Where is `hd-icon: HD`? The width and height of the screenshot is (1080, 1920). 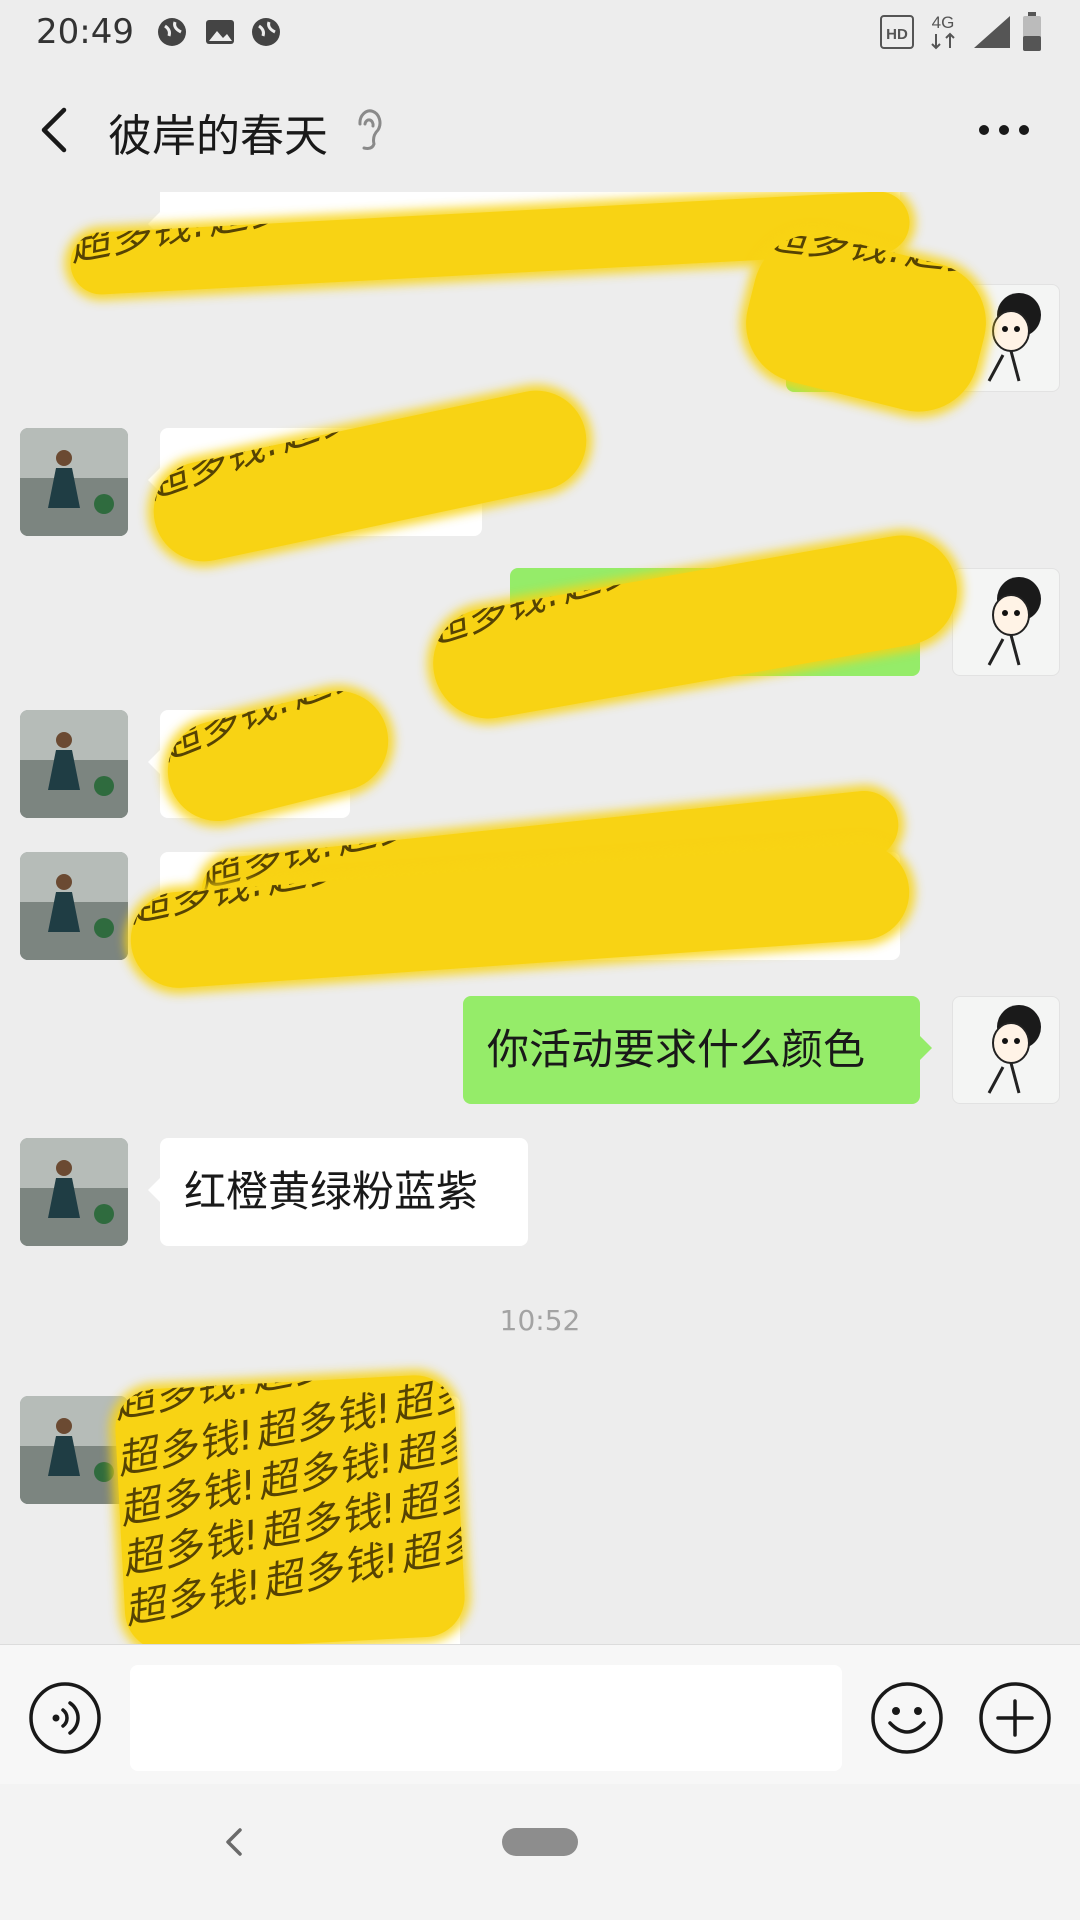
hd-icon: HD is located at coordinates (897, 32).